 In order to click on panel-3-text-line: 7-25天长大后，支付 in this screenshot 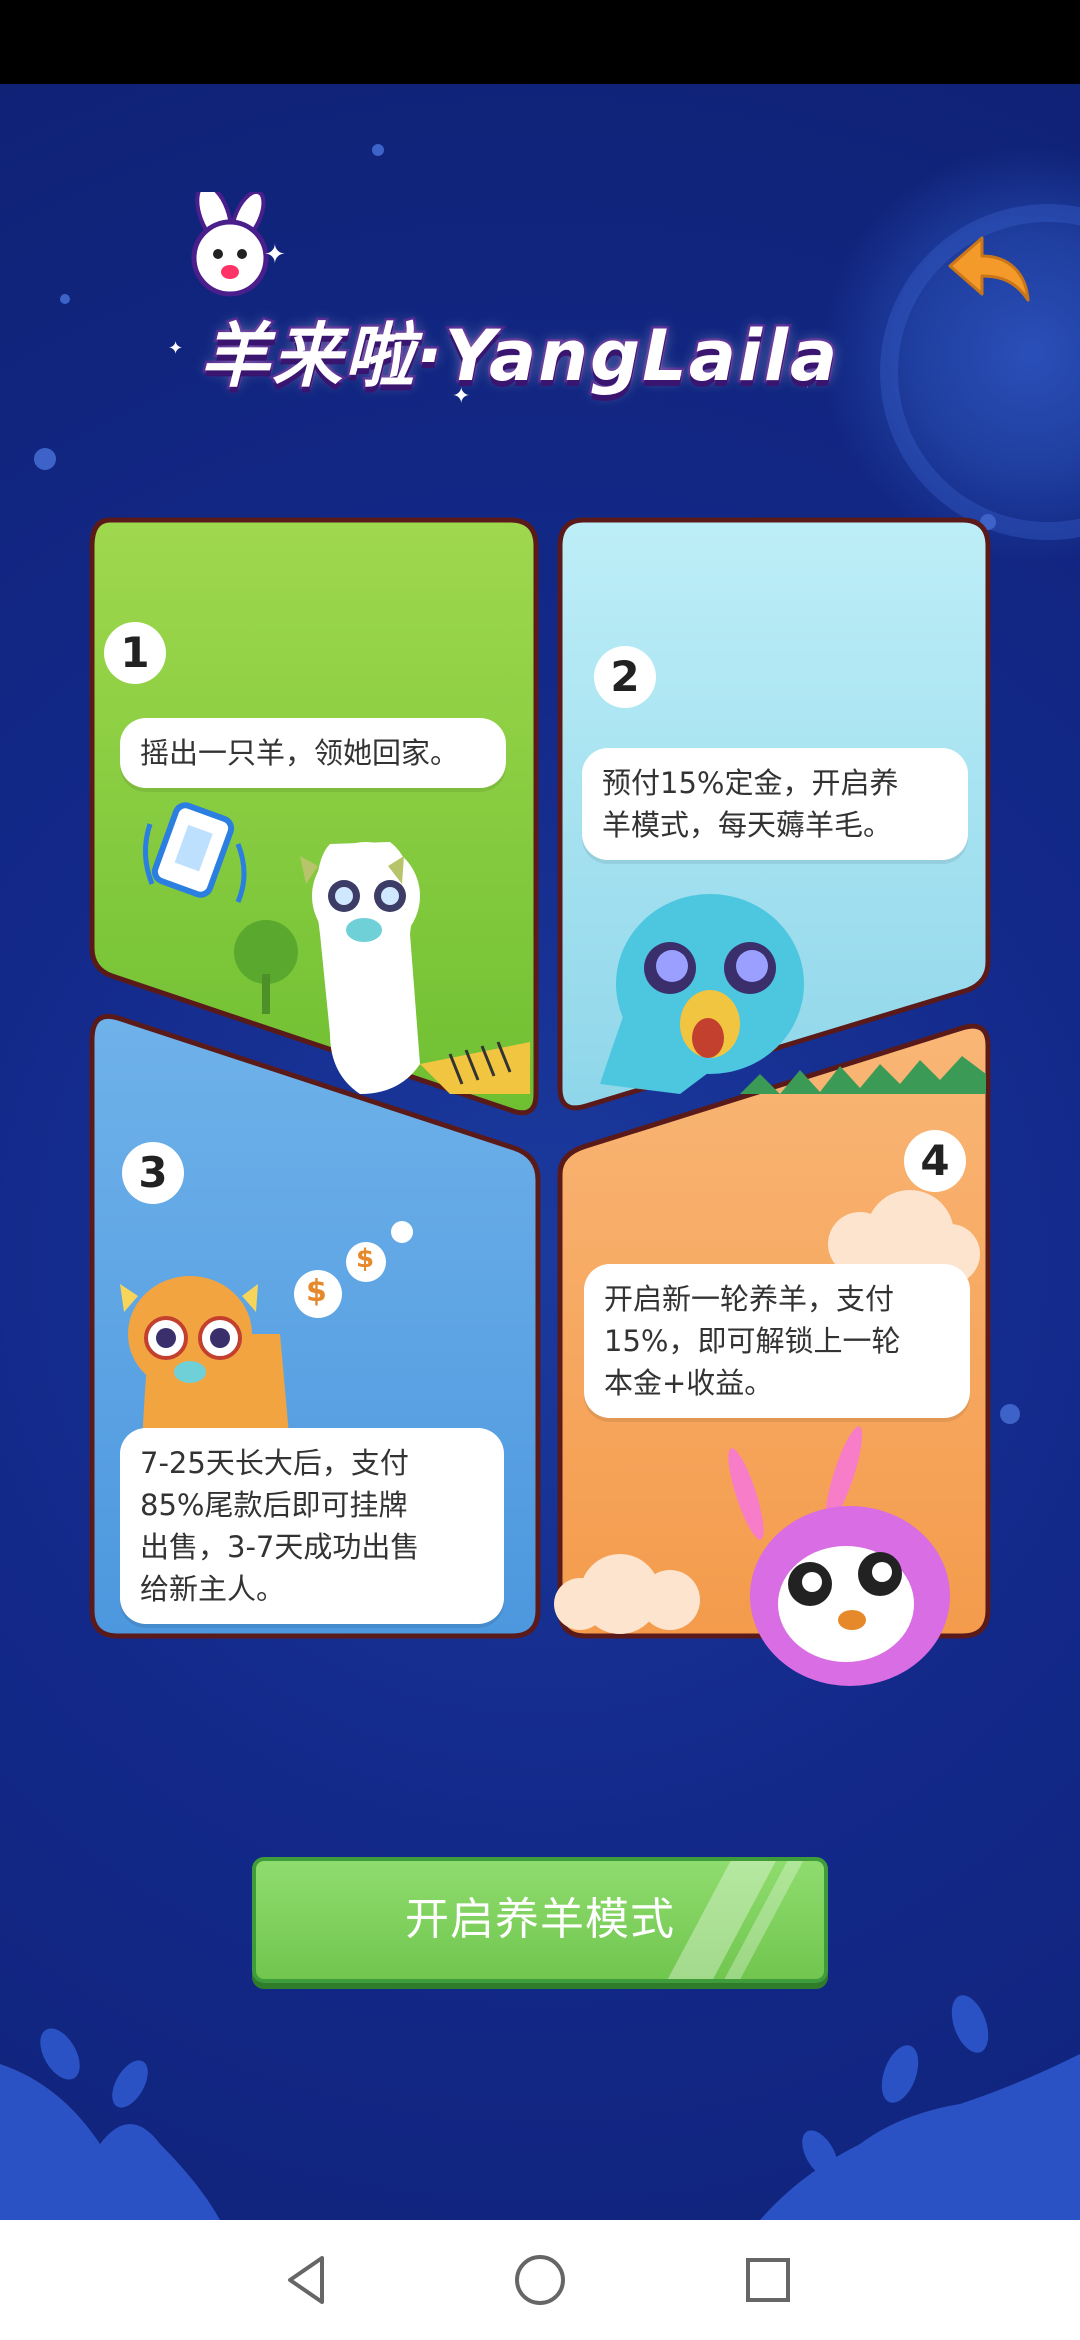, I will do `click(274, 1463)`.